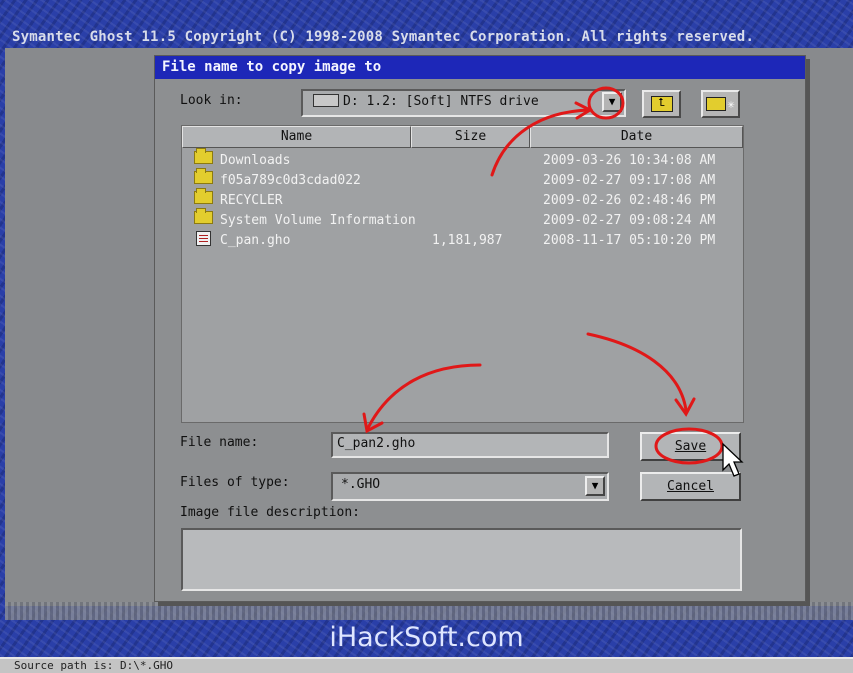 This screenshot has width=853, height=673. I want to click on drive-icon, so click(326, 100).